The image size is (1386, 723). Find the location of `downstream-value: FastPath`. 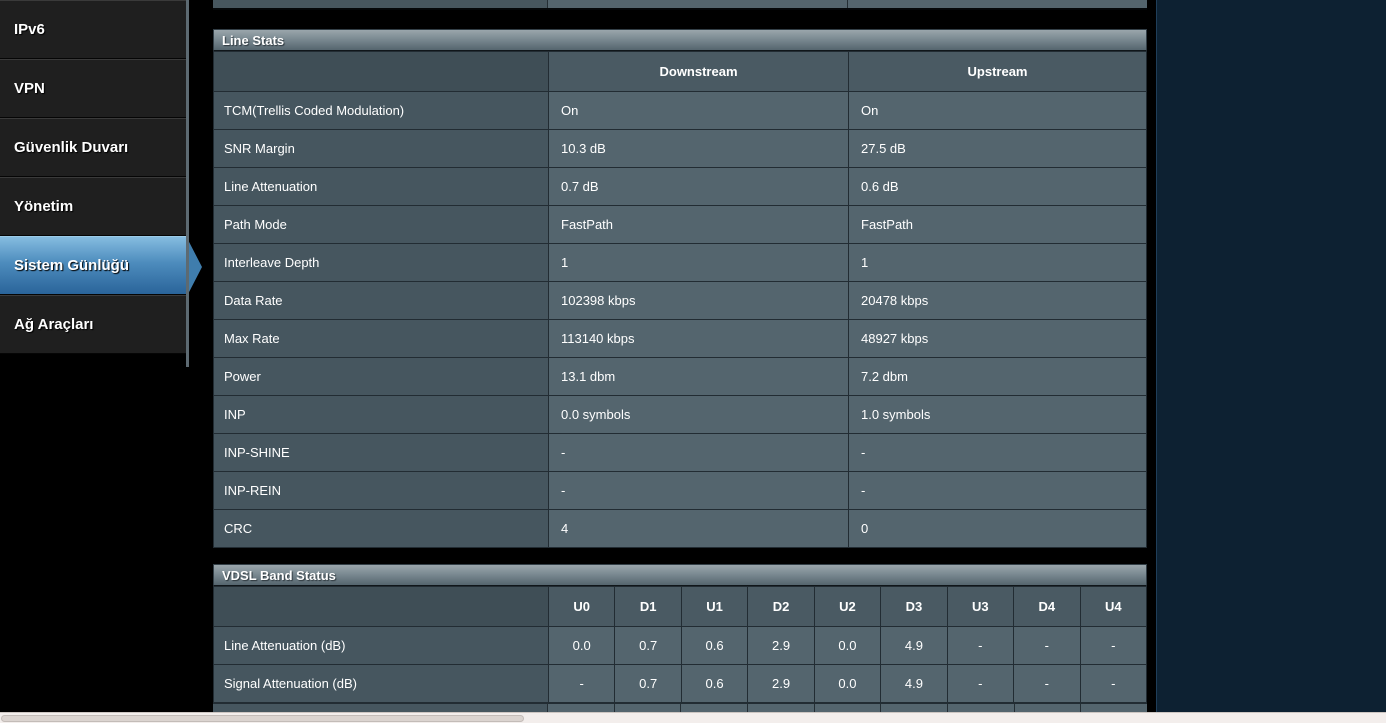

downstream-value: FastPath is located at coordinates (698, 224).